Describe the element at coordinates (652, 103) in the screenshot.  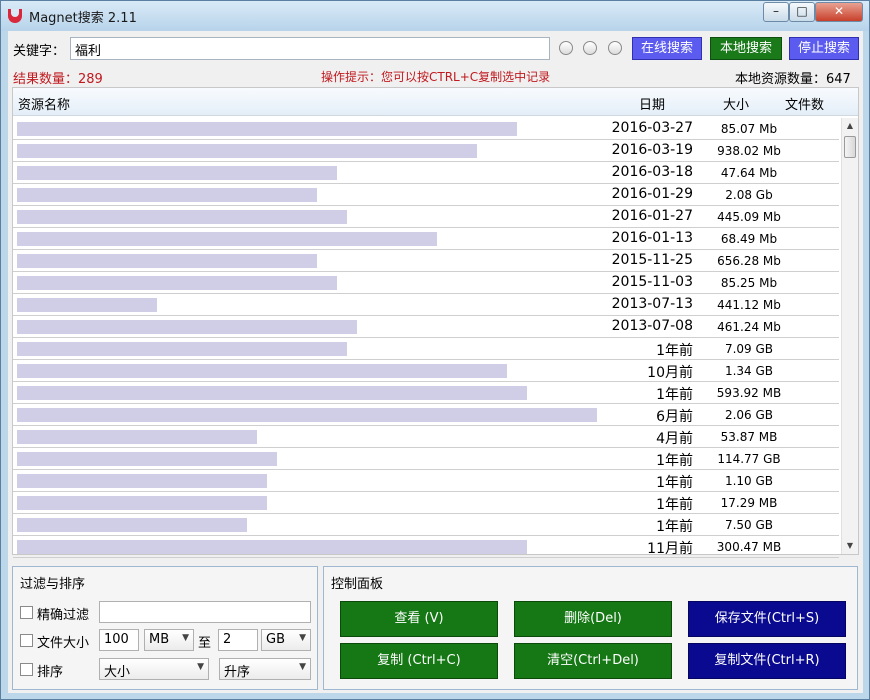
I see `header-date: 日期` at that location.